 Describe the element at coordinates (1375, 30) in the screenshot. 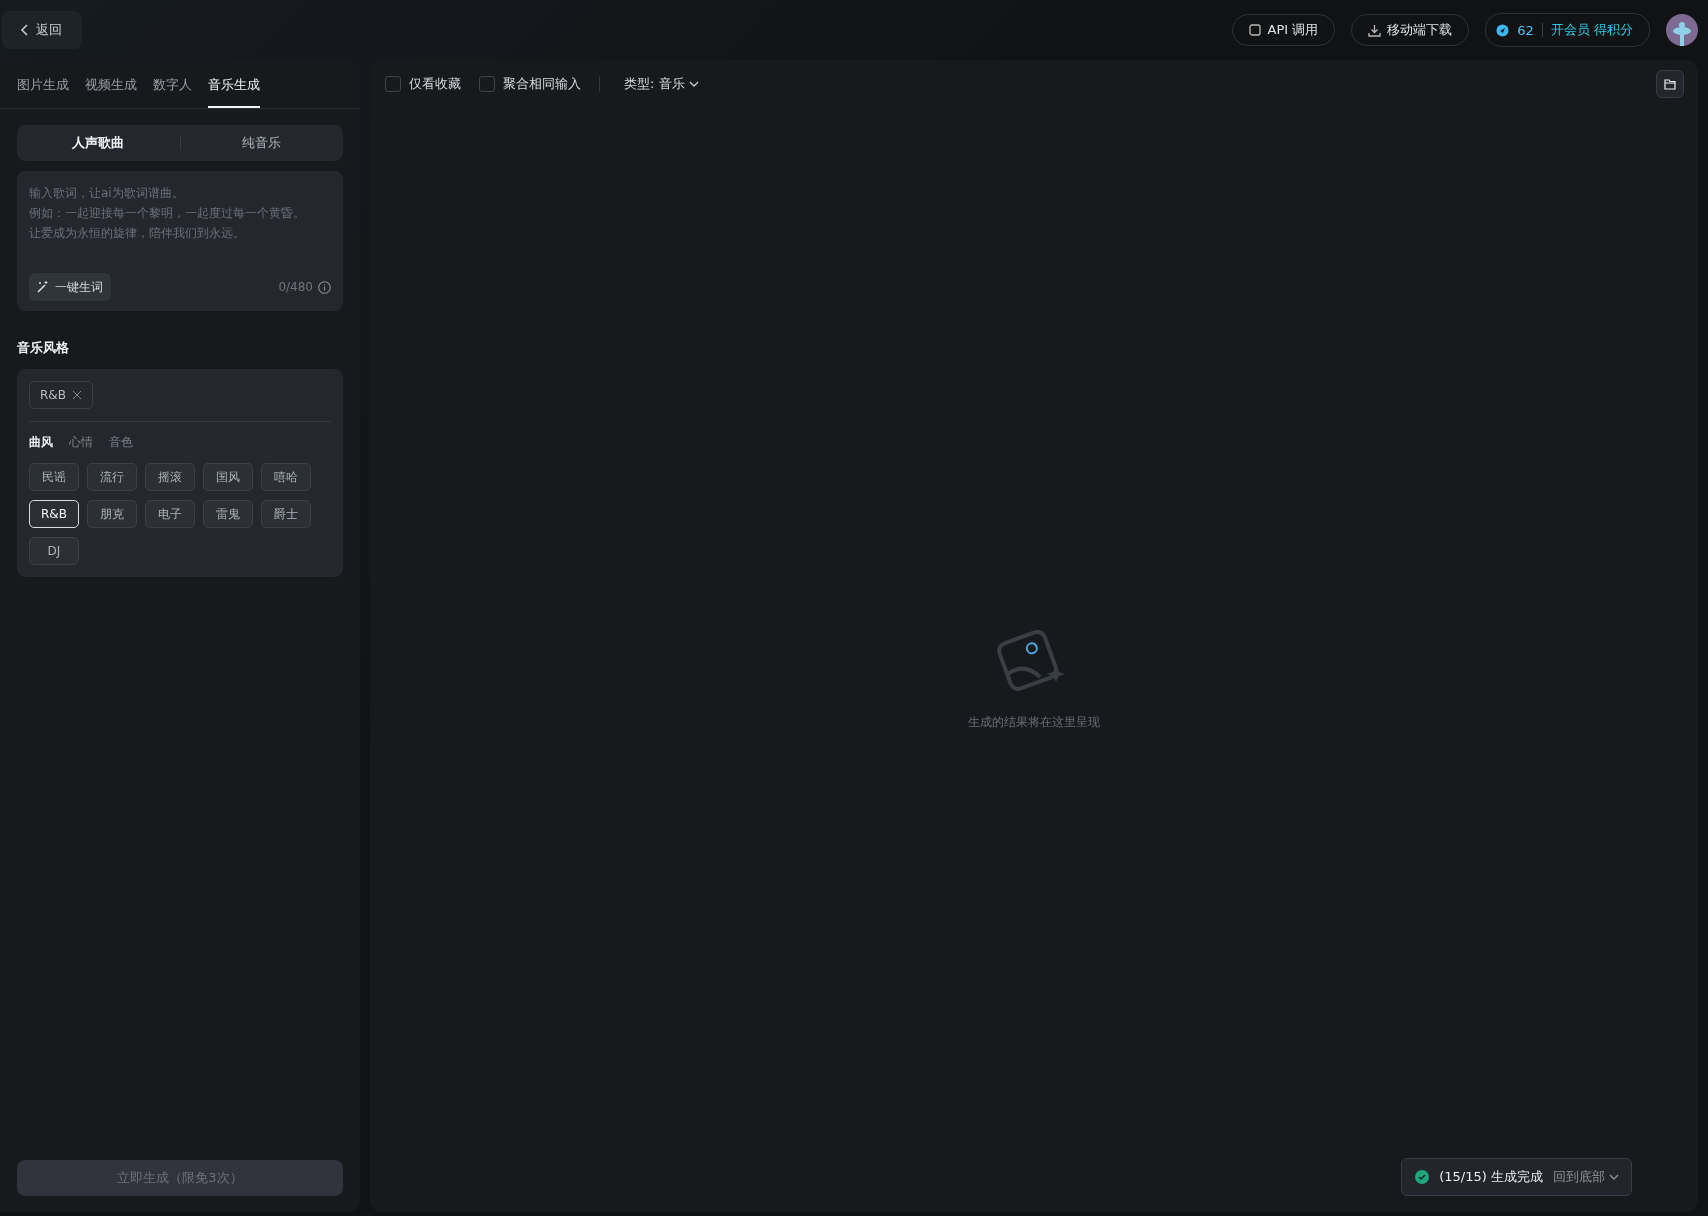

I see `download-icon` at that location.